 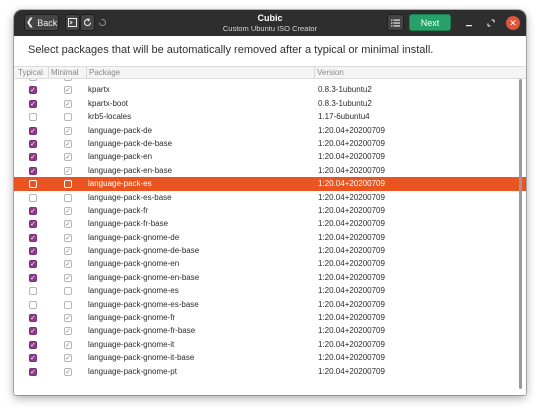 I want to click on package-row: ✓ ✓ language-pack-en 1:20.04+20200709, so click(x=270, y=156).